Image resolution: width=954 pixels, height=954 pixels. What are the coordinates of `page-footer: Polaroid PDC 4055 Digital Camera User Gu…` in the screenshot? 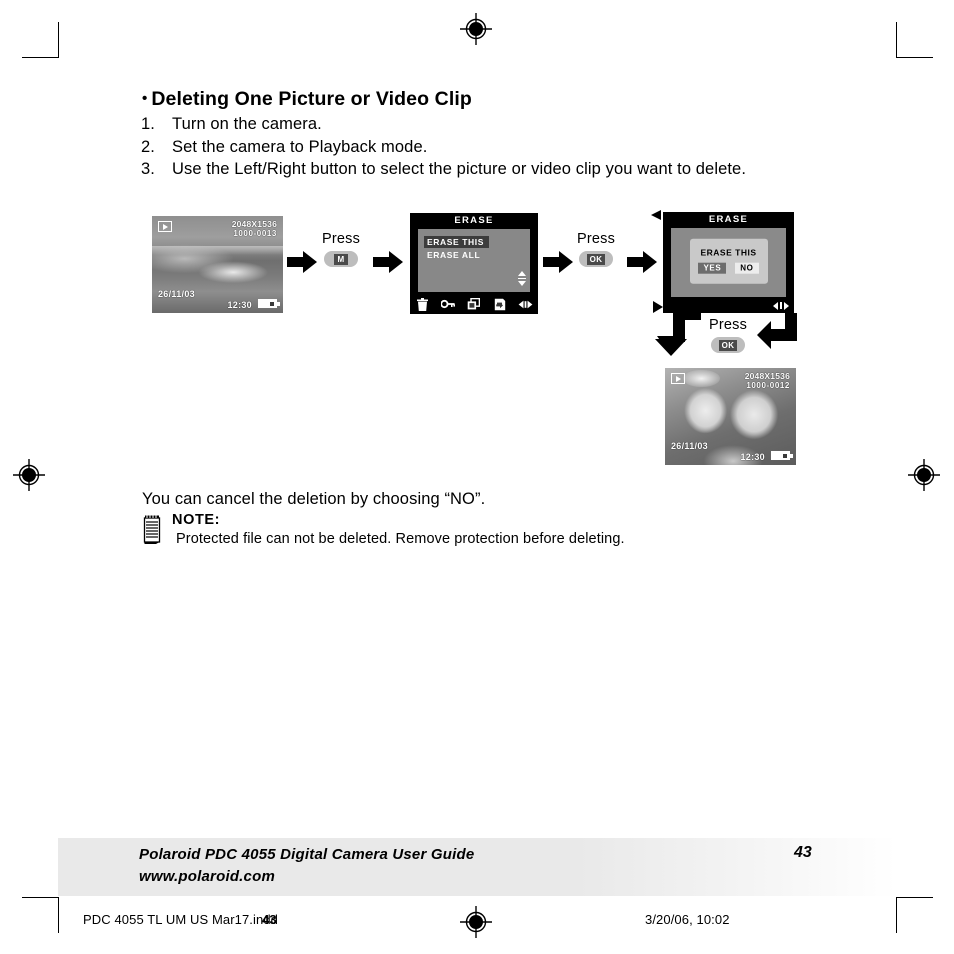 It's located at (477, 867).